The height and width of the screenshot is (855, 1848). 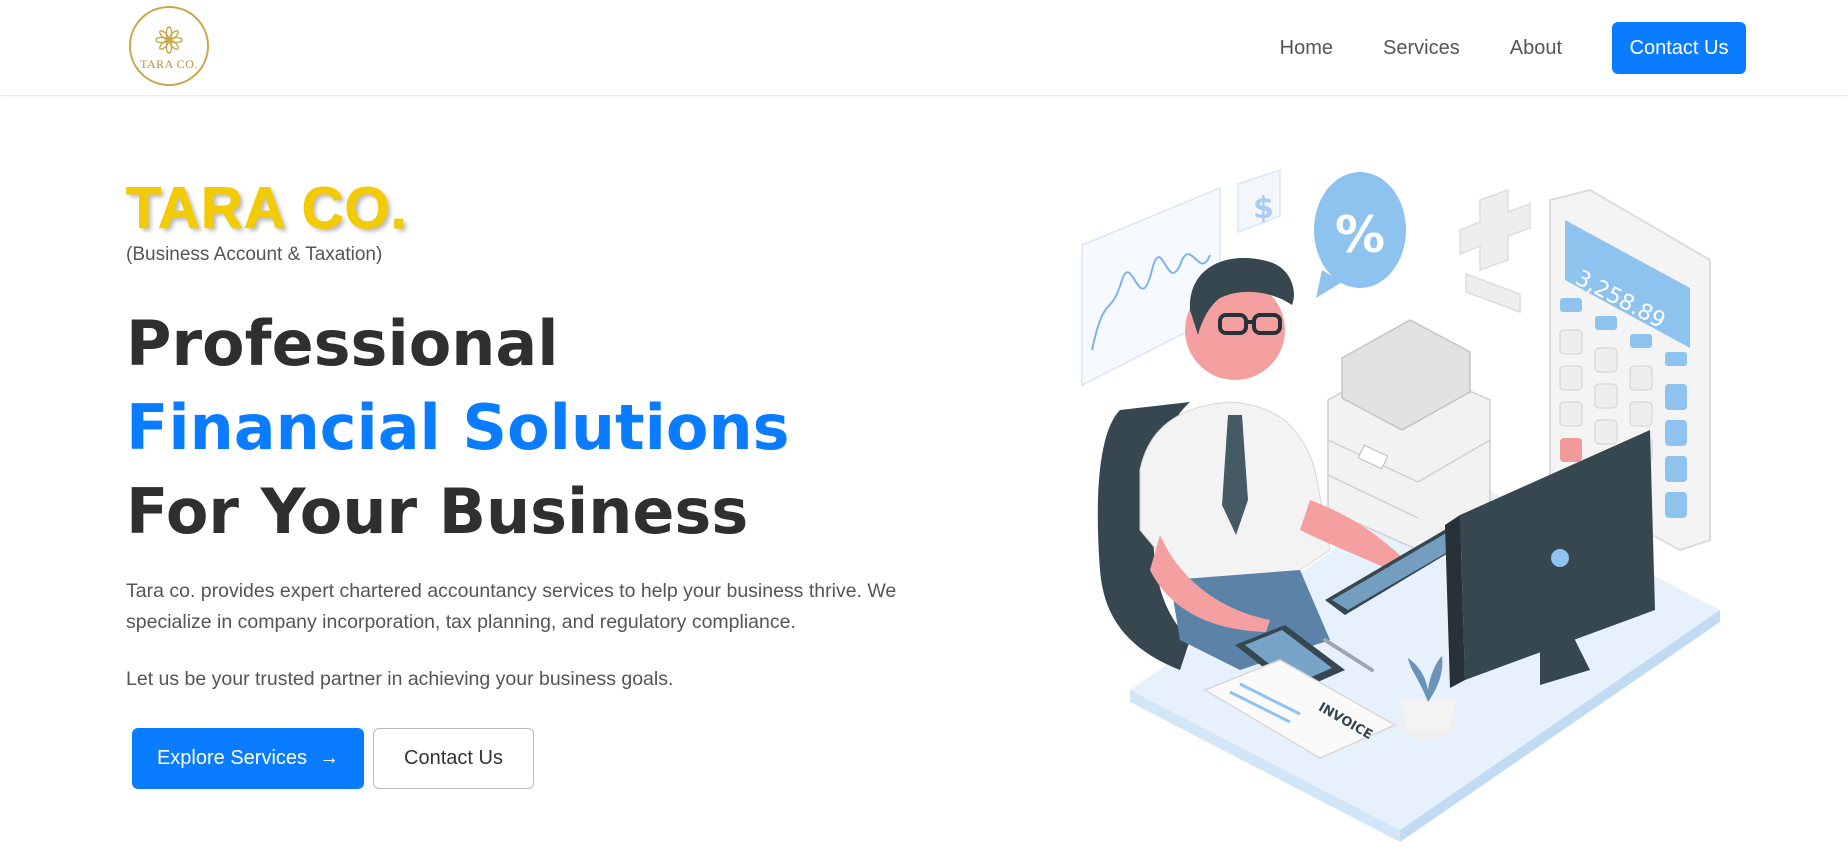 What do you see at coordinates (437, 511) in the screenshot?
I see `headline-line-3: For Your Business` at bounding box center [437, 511].